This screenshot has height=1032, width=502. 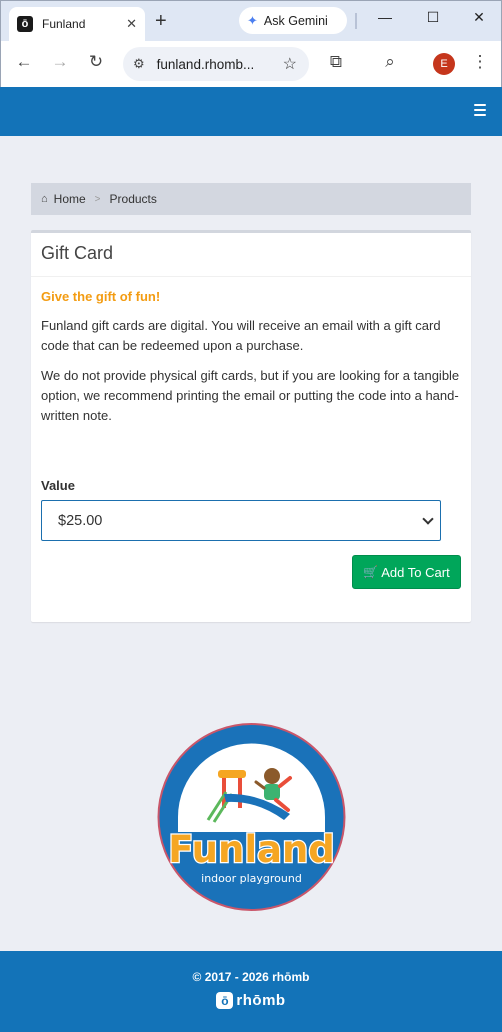 I want to click on promo-text: Give the gift of fun!, so click(x=101, y=296).